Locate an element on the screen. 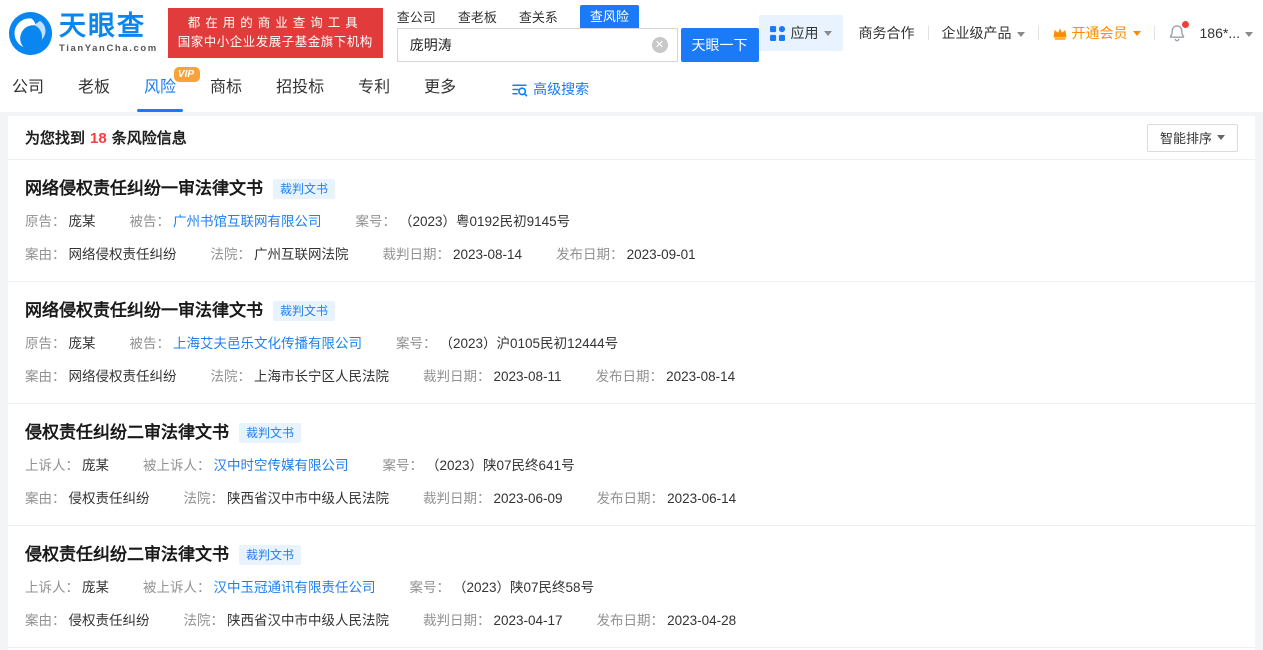  search-tab-relation: 查关系 is located at coordinates (538, 17).